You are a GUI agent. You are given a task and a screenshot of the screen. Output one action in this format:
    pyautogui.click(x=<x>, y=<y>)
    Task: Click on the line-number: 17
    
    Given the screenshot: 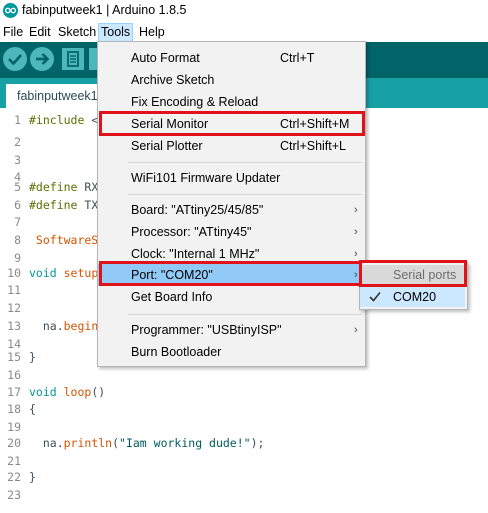 What is the action you would take?
    pyautogui.click(x=14, y=392)
    